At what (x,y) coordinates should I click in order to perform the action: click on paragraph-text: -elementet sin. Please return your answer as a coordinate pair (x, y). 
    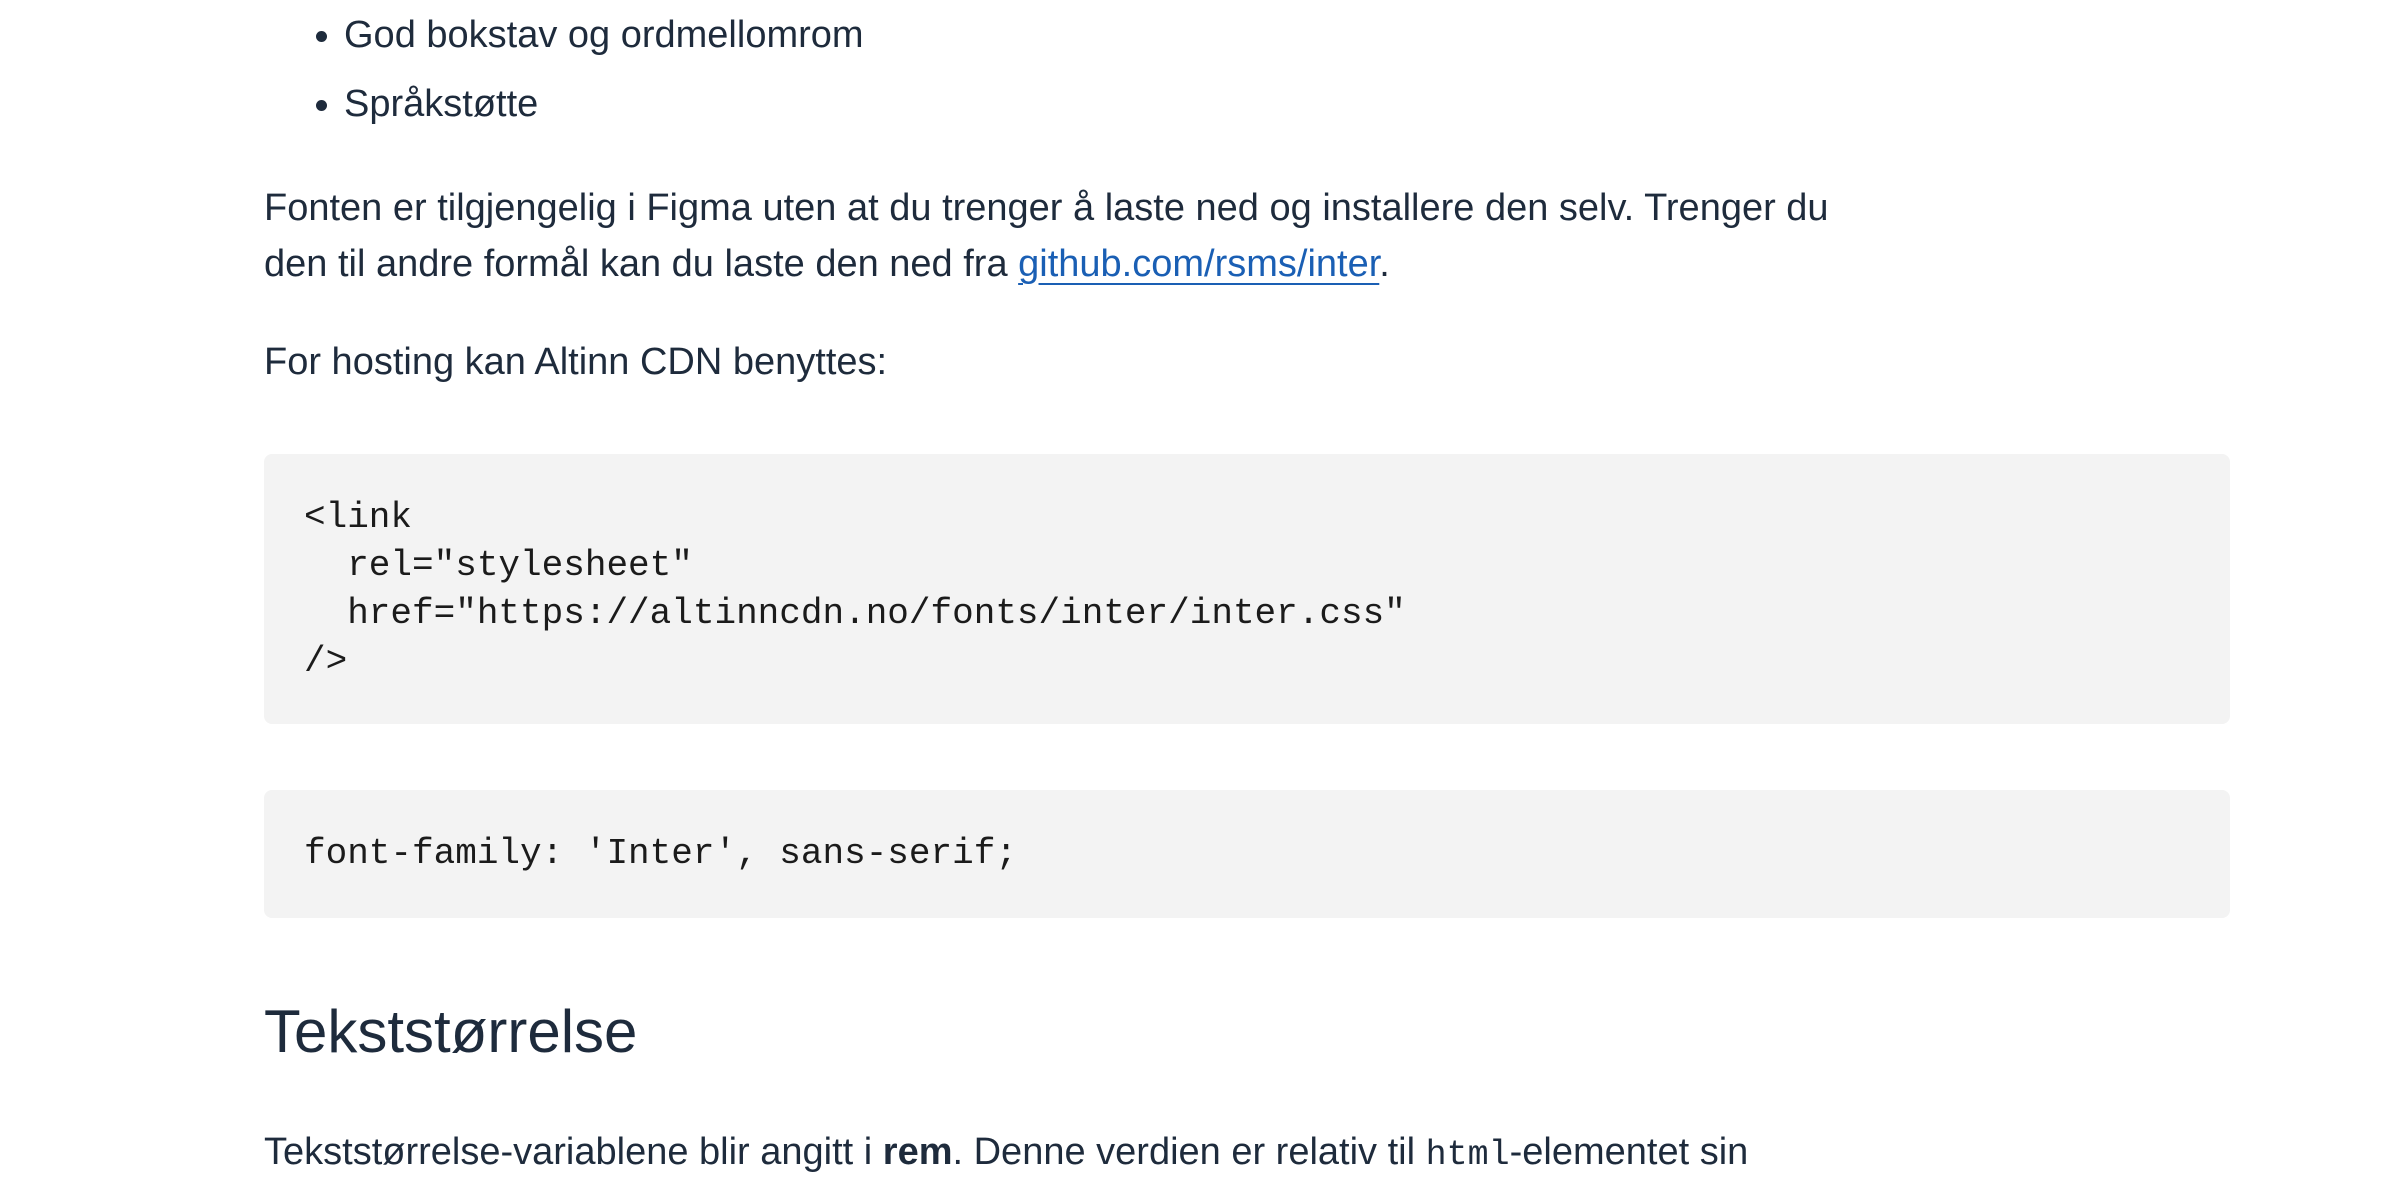
    Looking at the image, I should click on (1629, 1152).